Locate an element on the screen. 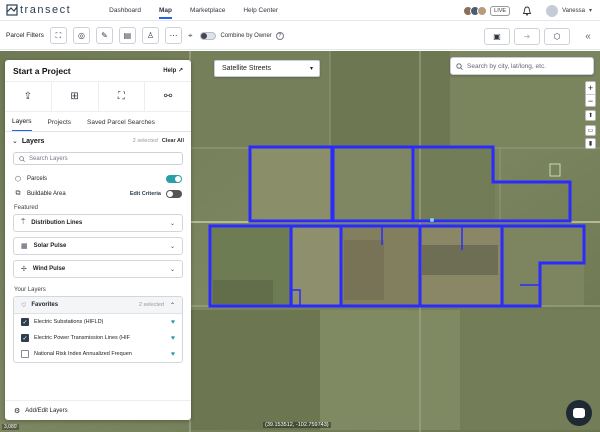 This screenshot has height=432, width=600. collaborator-avatars is located at coordinates (475, 10).